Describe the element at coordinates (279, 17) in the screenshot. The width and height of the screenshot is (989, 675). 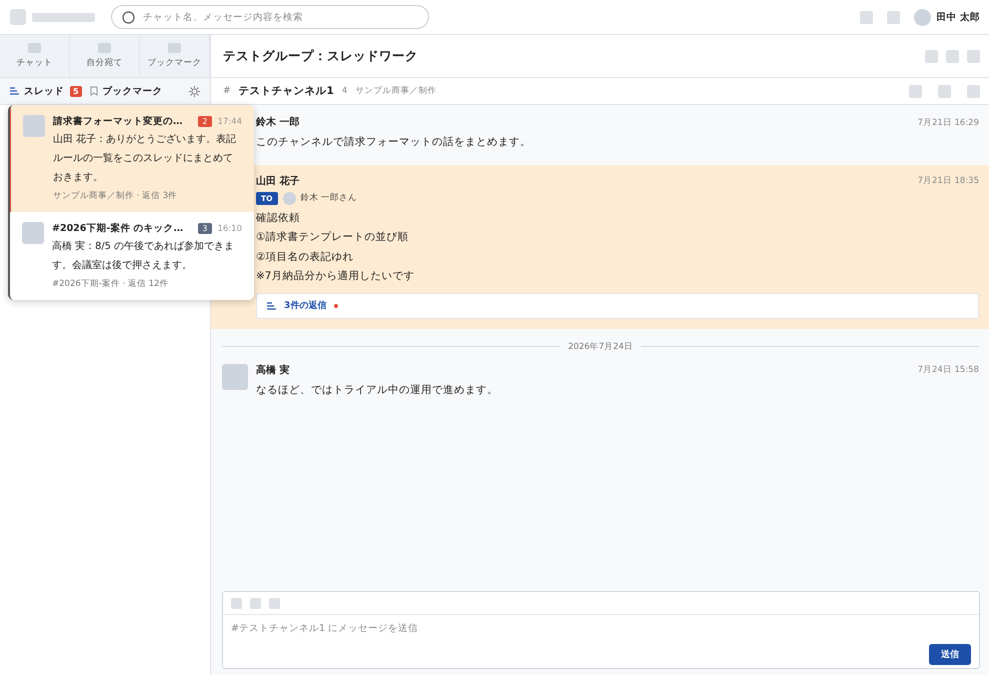
I see `search-input: チャット名、メッセージ内容を検索` at that location.